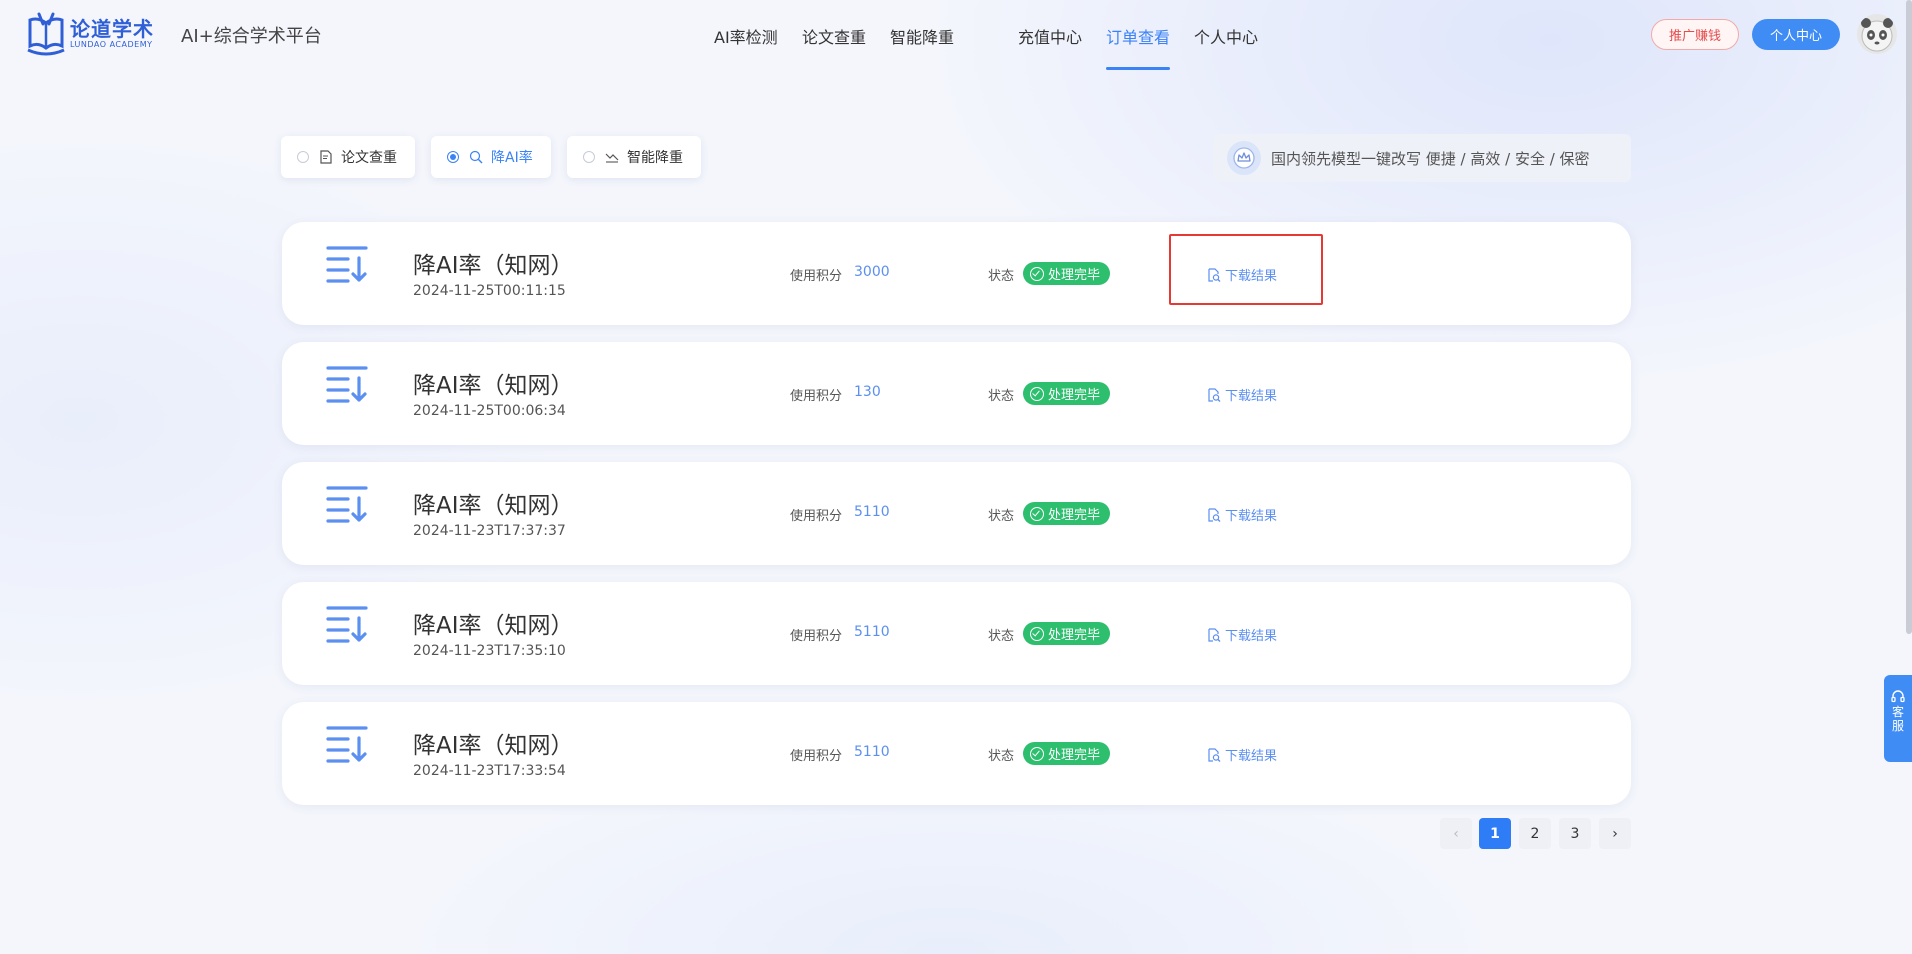  I want to click on logo-subname: LUNDAO ACADEMY, so click(111, 44).